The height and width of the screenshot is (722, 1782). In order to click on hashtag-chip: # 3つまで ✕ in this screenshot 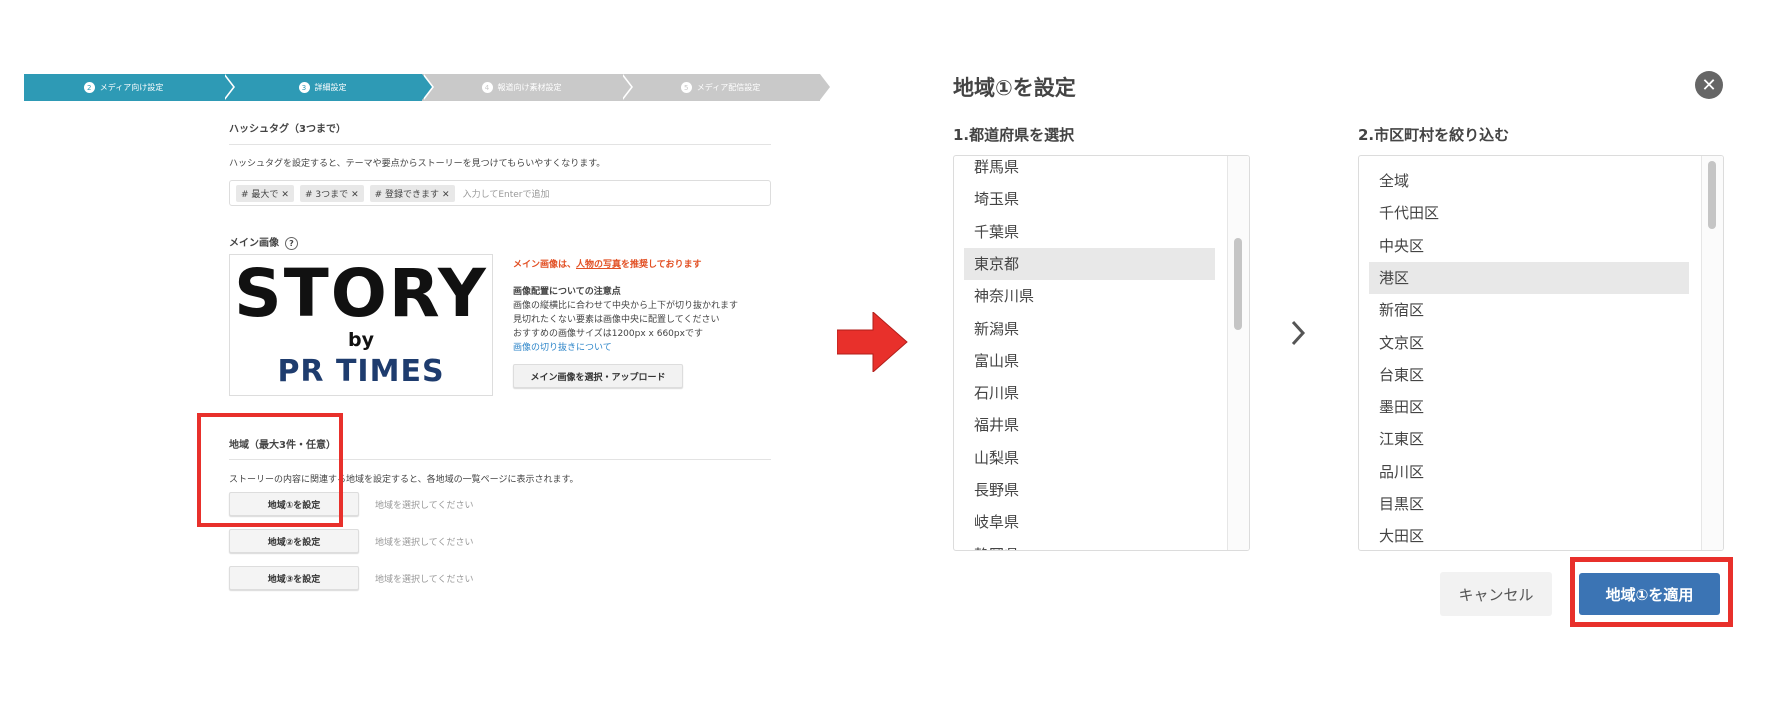, I will do `click(331, 193)`.